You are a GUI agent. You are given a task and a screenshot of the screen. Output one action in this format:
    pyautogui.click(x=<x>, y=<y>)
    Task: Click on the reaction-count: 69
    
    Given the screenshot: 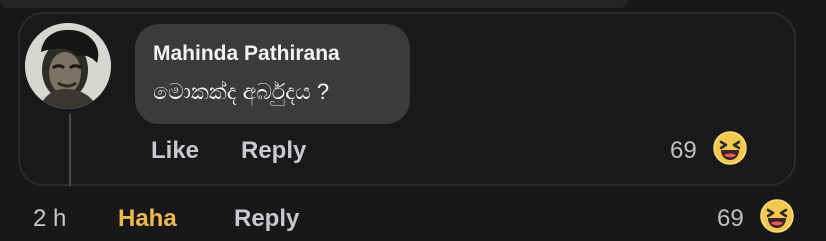 What is the action you would take?
    pyautogui.click(x=683, y=151)
    